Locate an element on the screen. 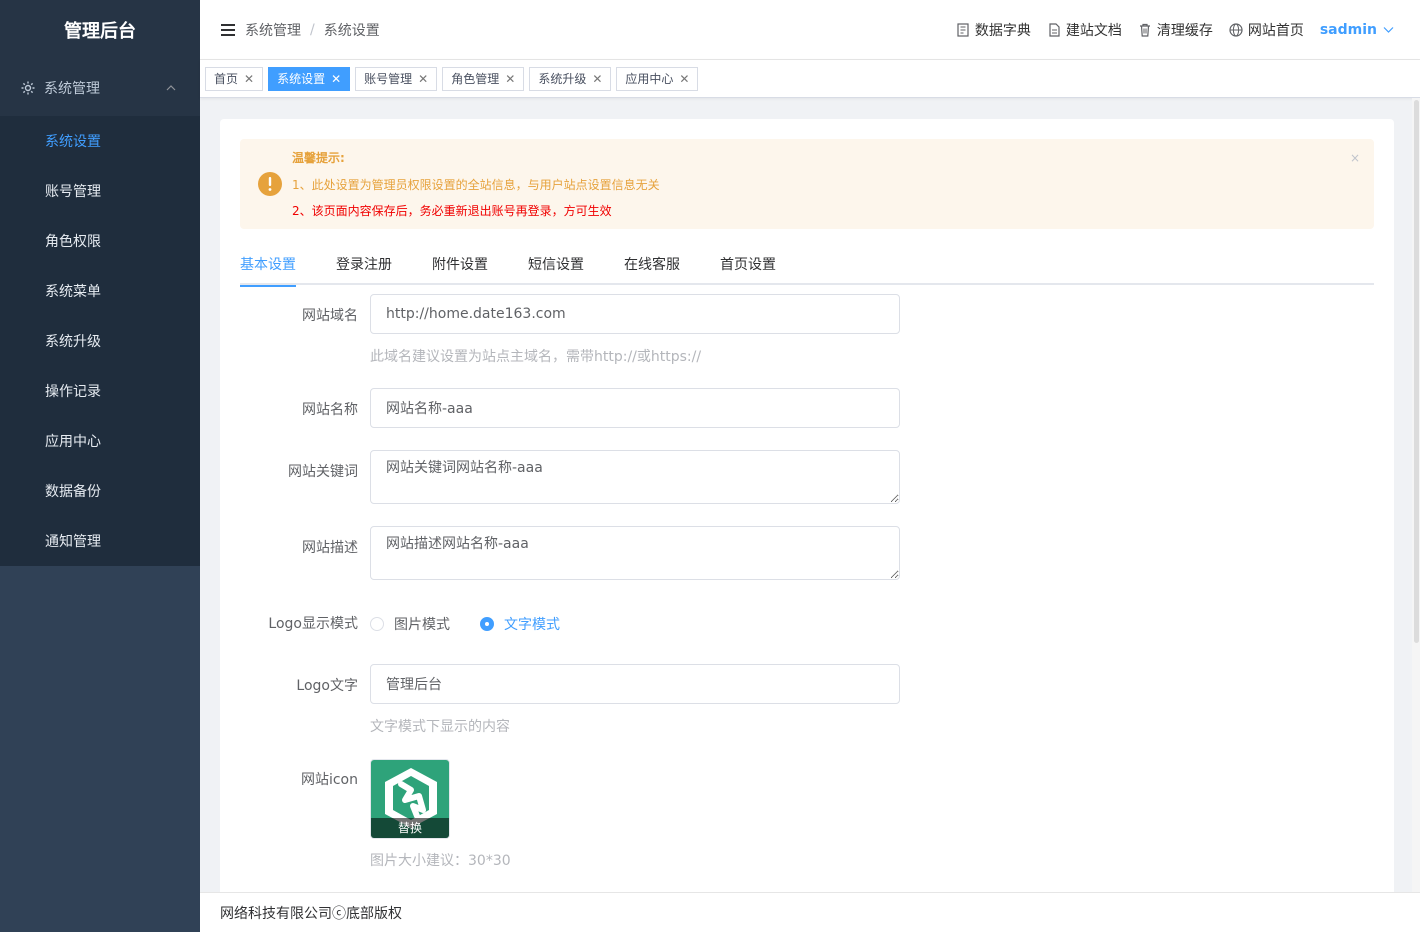 The image size is (1420, 932). menu-group-system: 系统管理 is located at coordinates (100, 88).